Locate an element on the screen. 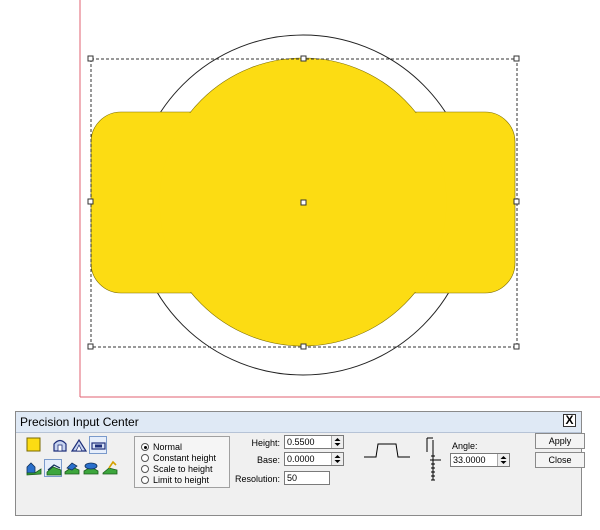 The width and height of the screenshot is (600, 530). terrain-1-icon is located at coordinates (34, 469).